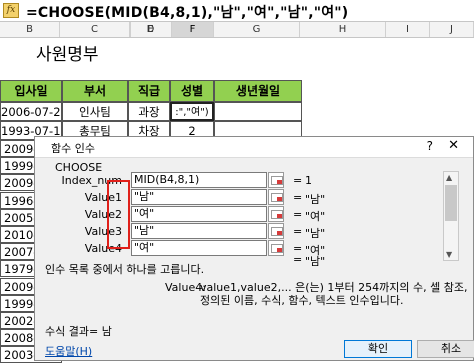 The width and height of the screenshot is (474, 363). Describe the element at coordinates (95, 29) in the screenshot. I see `column-header-c: C` at that location.